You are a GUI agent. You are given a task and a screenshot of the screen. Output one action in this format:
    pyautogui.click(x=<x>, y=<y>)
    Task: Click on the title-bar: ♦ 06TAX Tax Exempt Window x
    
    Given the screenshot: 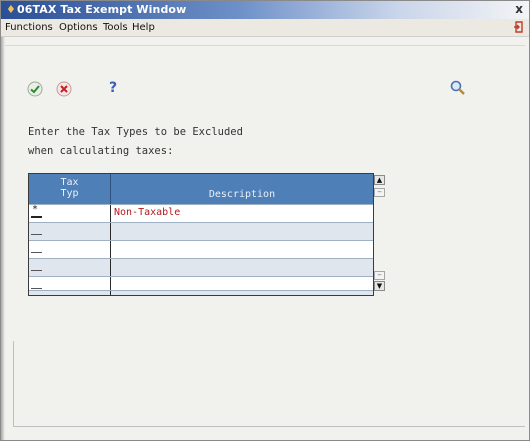 What is the action you would take?
    pyautogui.click(x=265, y=10)
    